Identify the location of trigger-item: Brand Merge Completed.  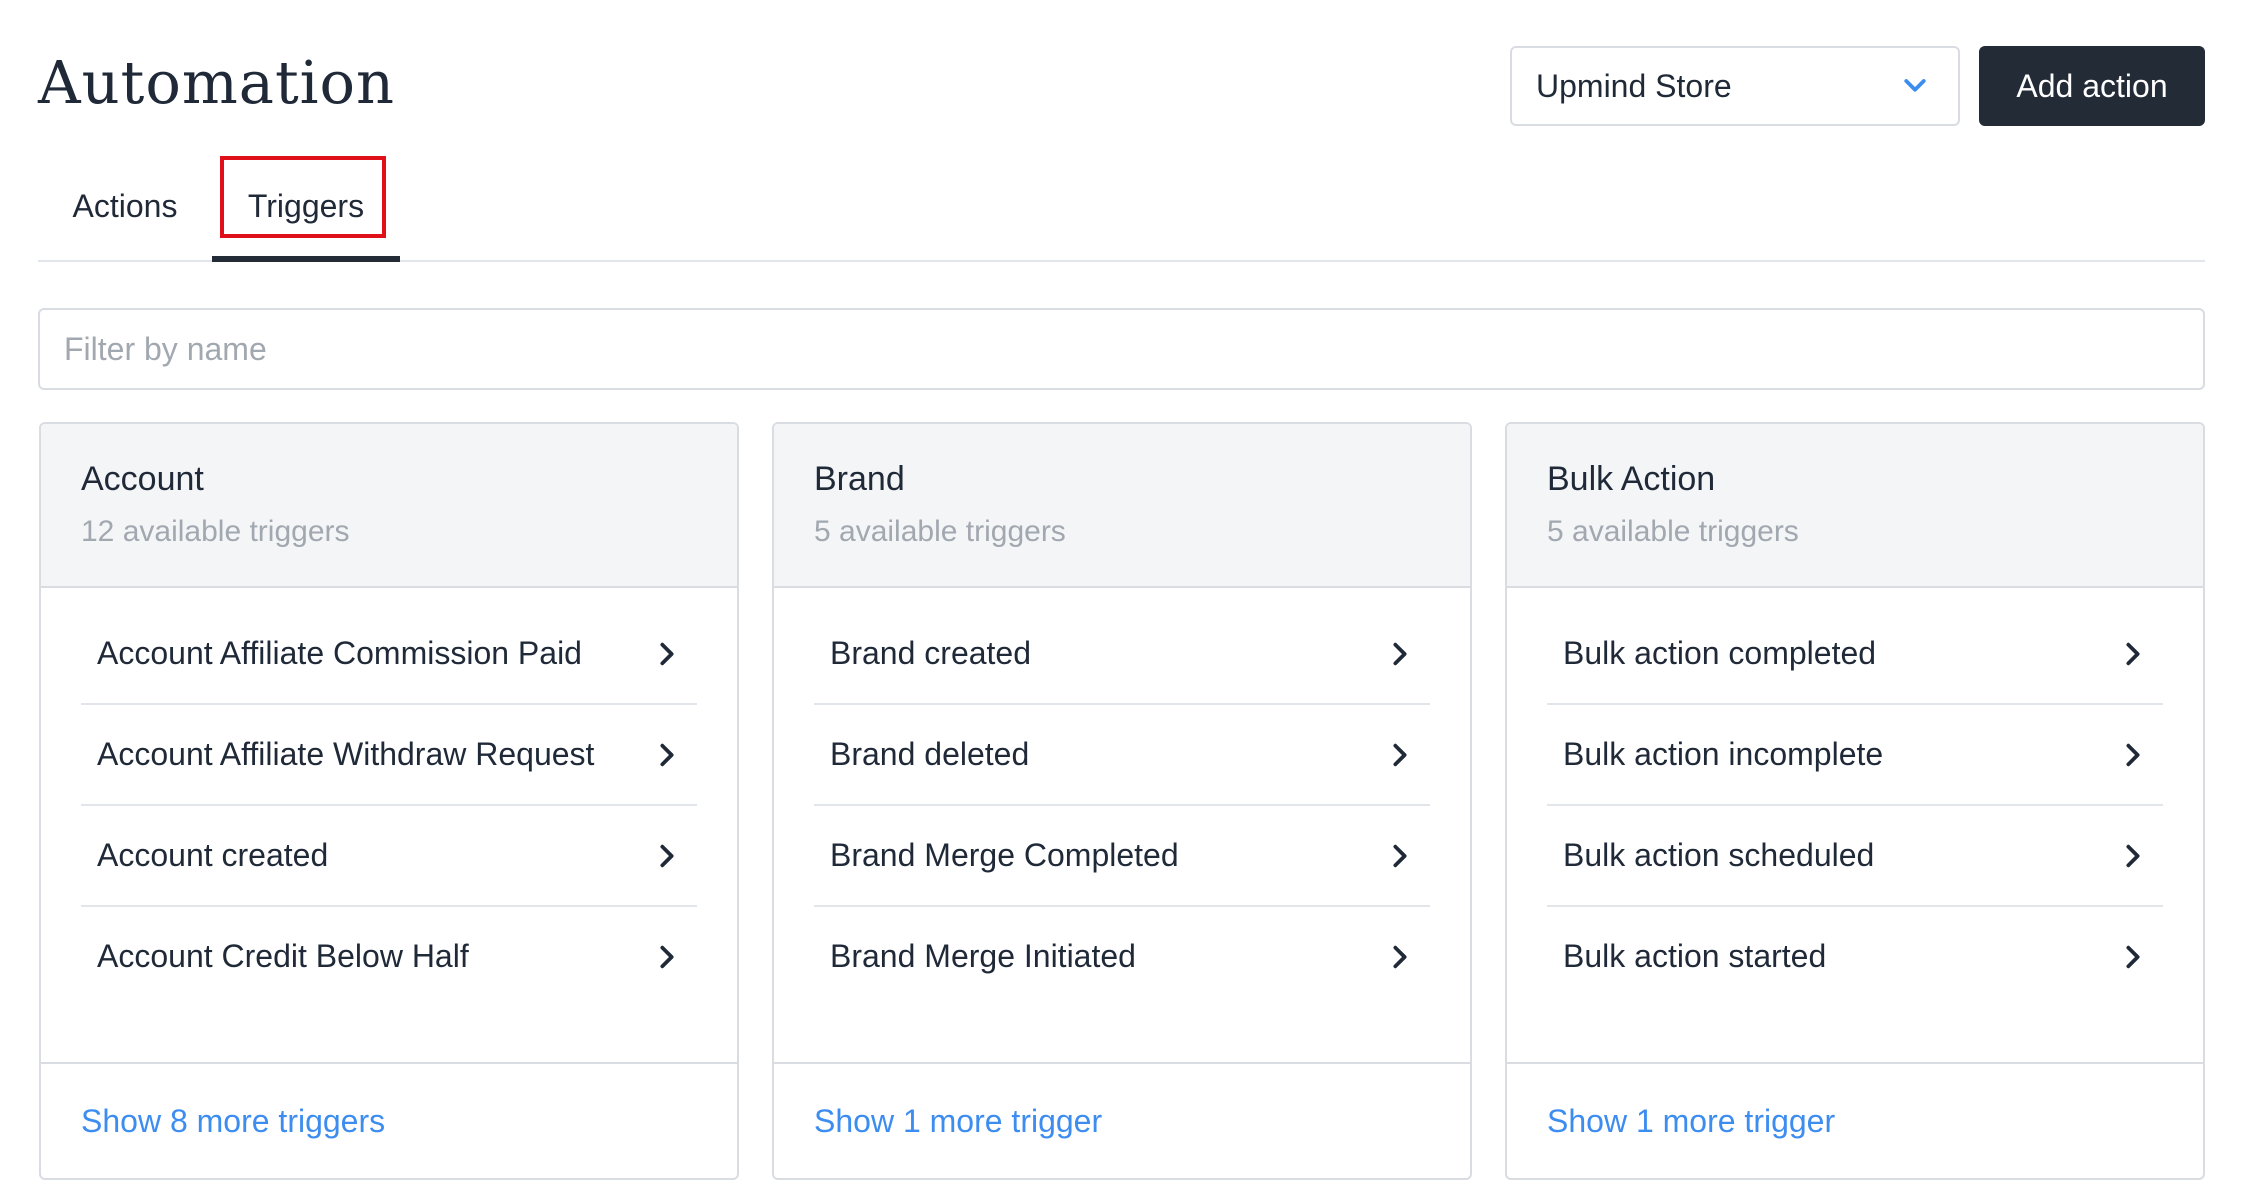
(1122, 856).